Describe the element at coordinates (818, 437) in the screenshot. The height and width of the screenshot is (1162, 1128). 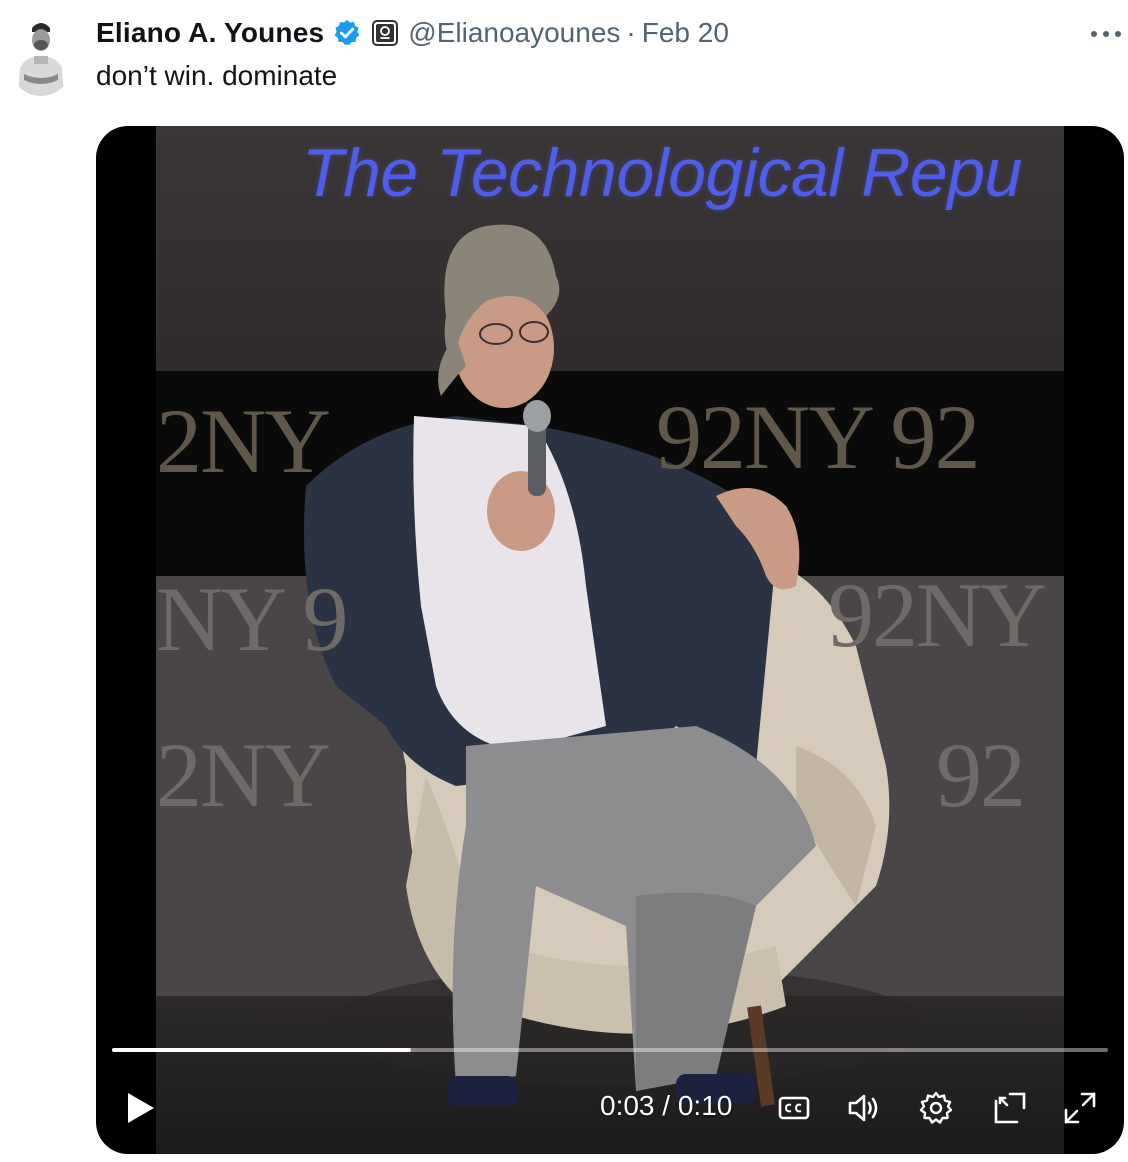
I see `watermark: 92NY 92` at that location.